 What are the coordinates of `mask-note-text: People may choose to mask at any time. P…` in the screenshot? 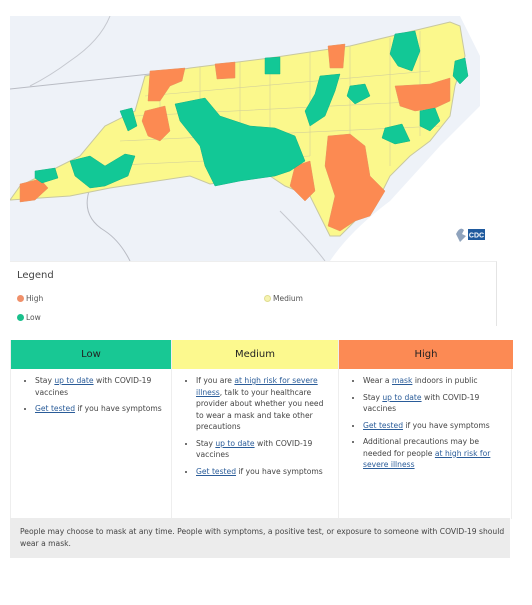 It's located at (262, 537).